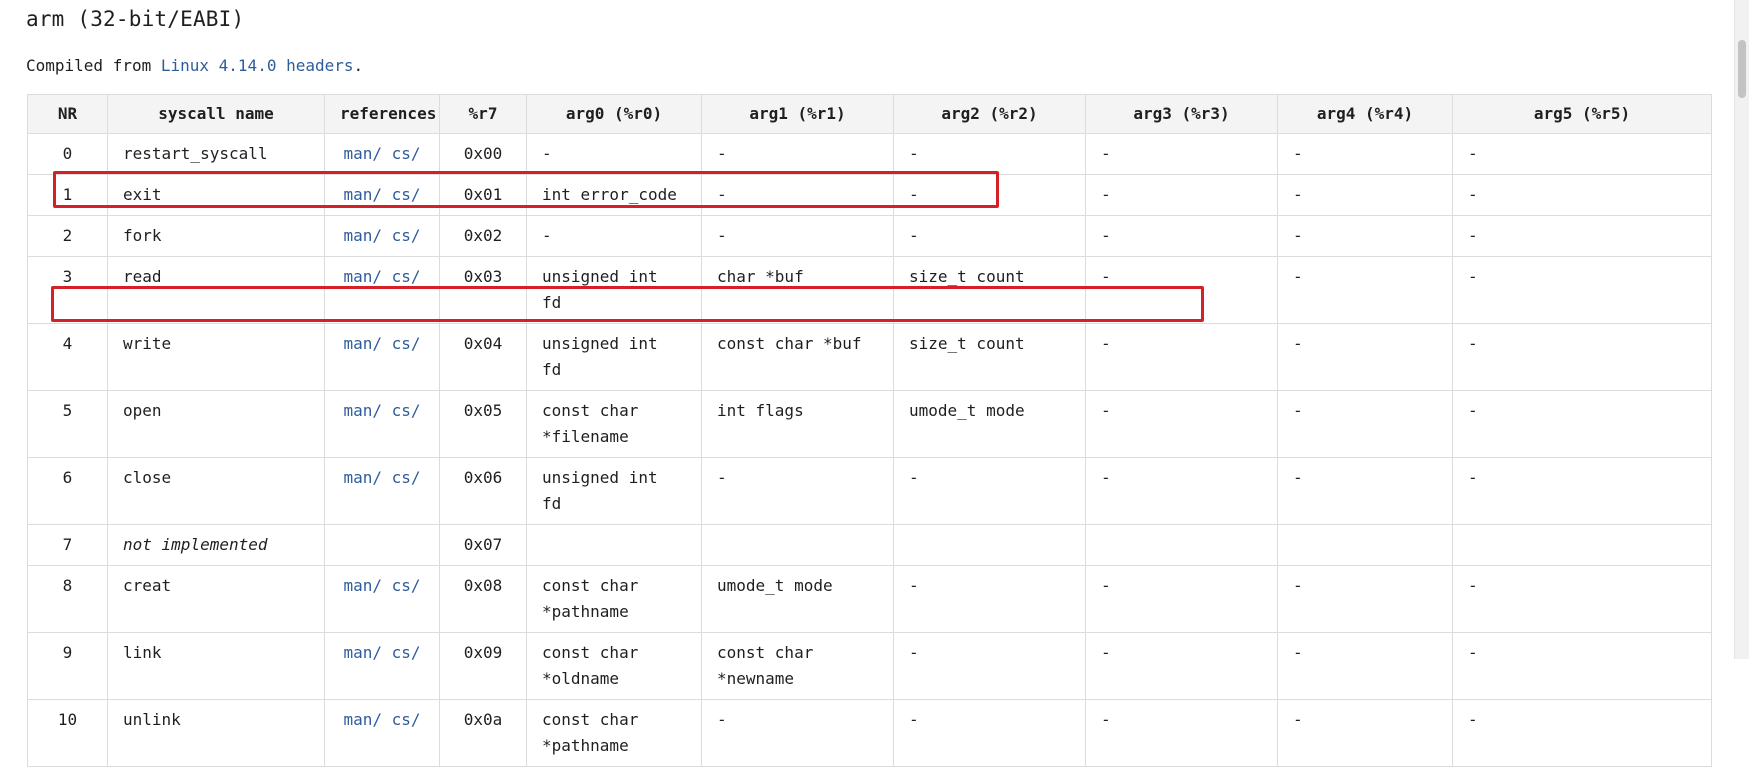  Describe the element at coordinates (67, 114) in the screenshot. I see `col-header-nr: NR` at that location.